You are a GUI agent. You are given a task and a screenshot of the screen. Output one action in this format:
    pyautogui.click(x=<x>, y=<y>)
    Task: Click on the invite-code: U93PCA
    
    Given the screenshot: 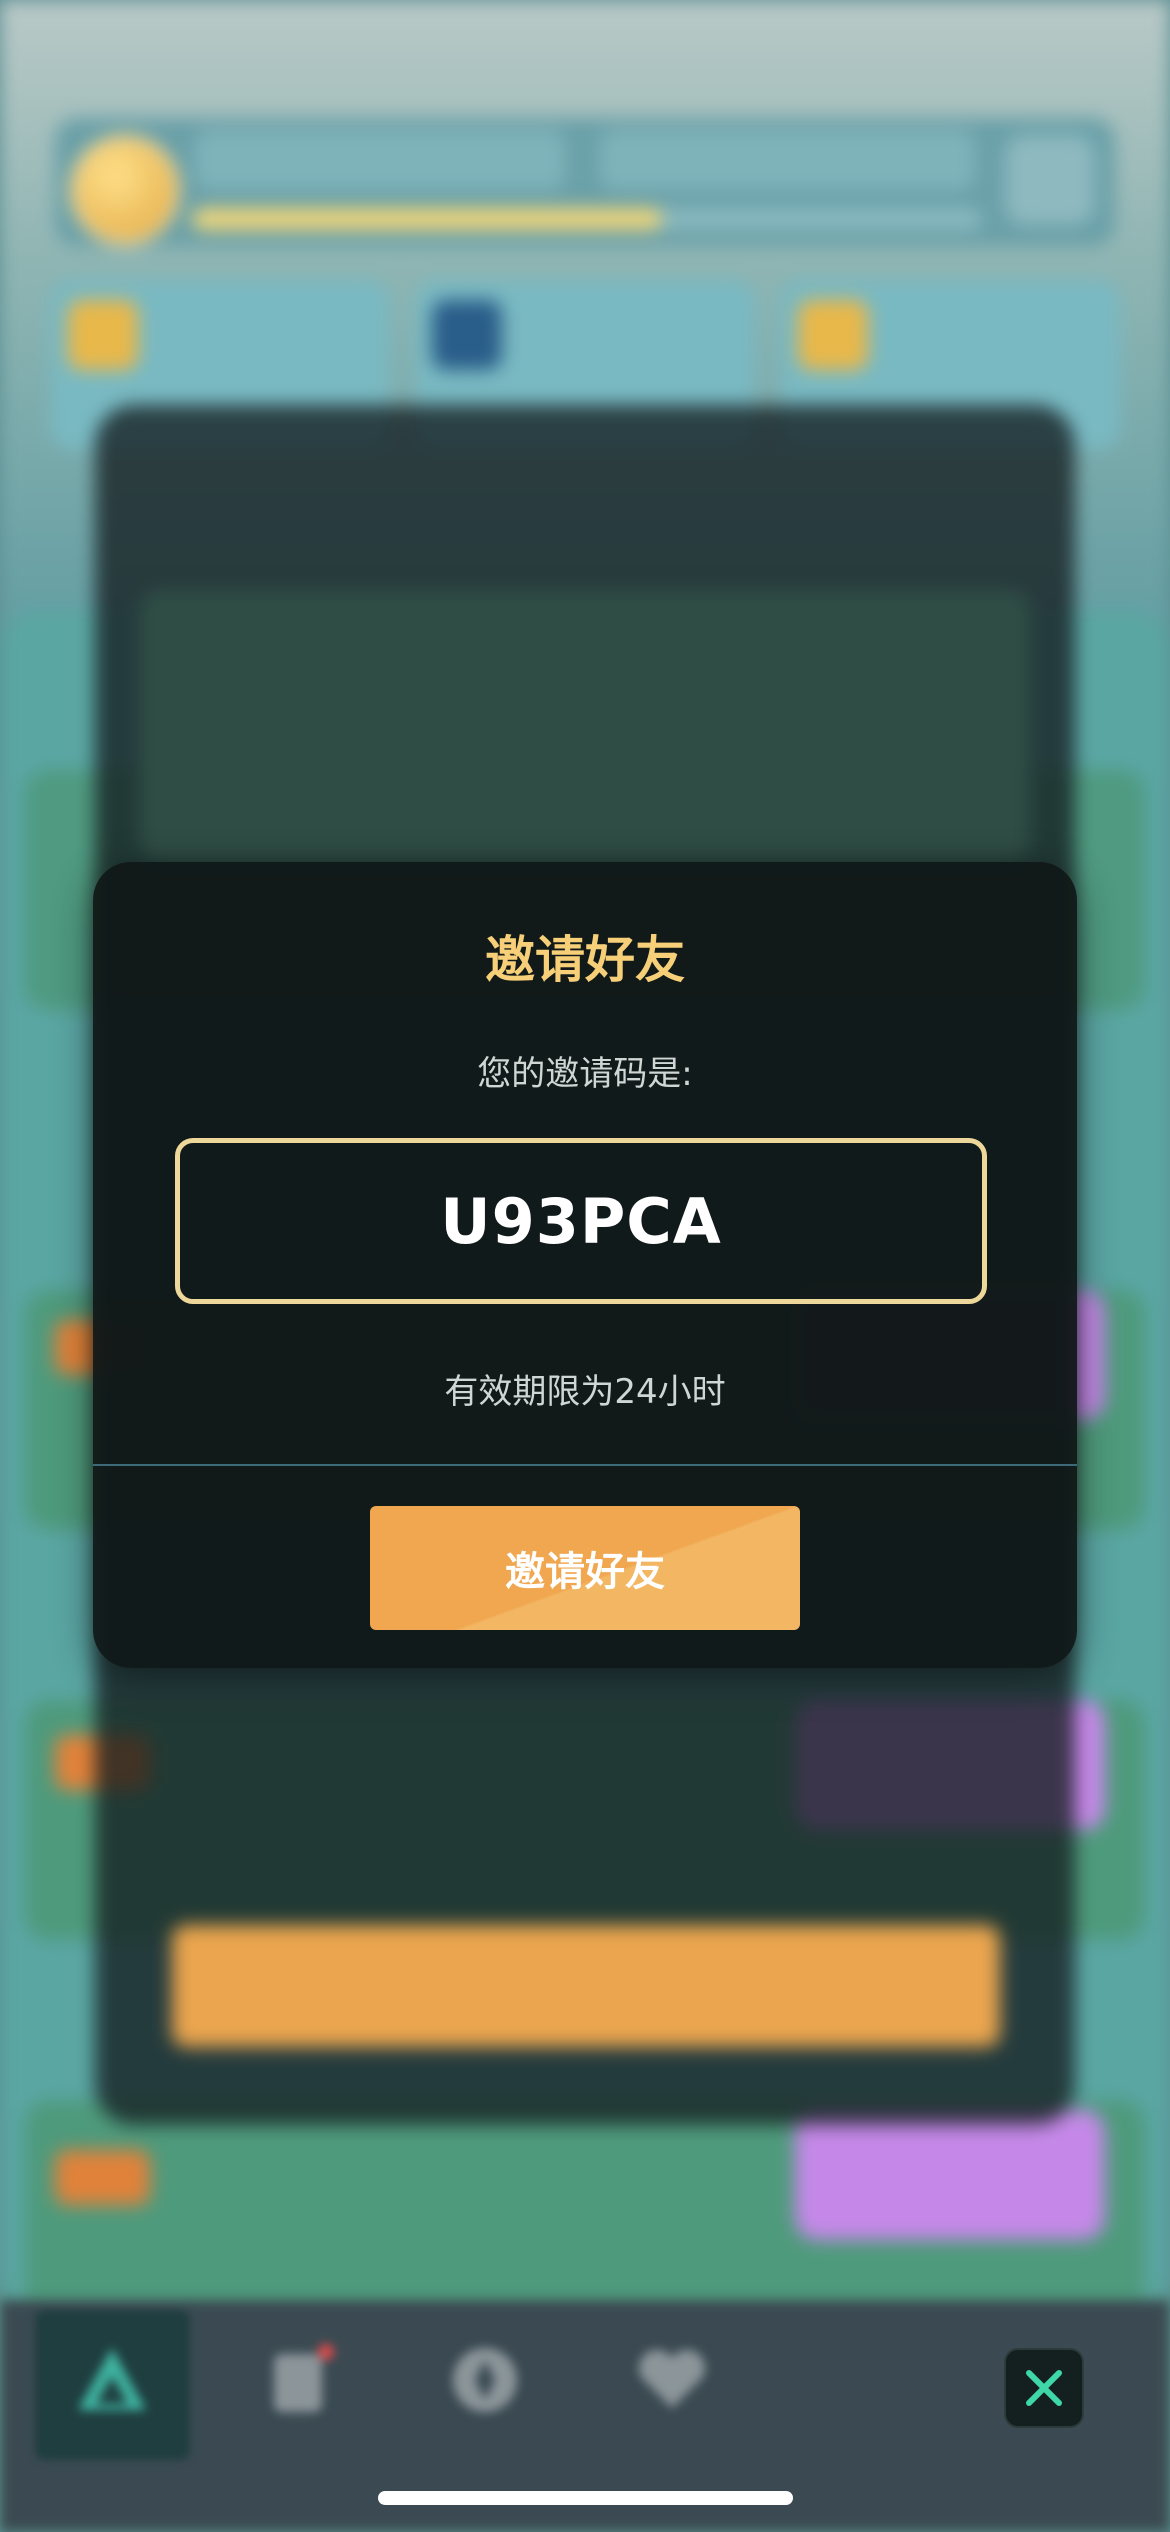 What is the action you would take?
    pyautogui.click(x=581, y=1221)
    